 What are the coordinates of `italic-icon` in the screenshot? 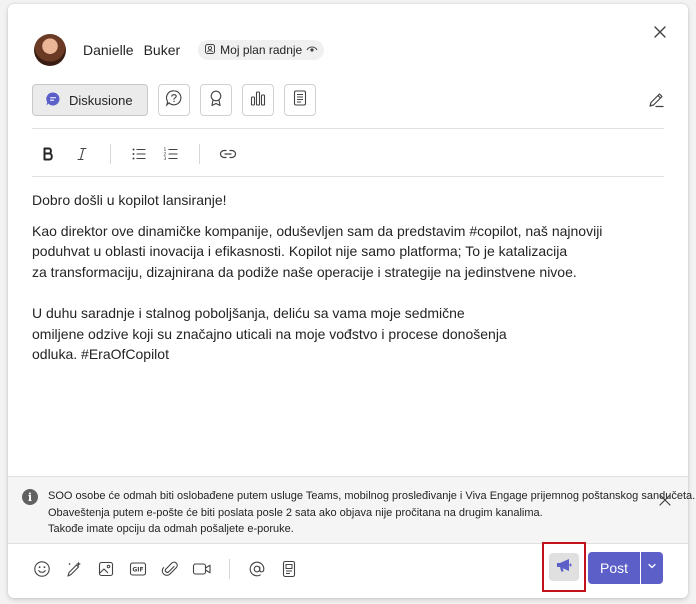 It's located at (82, 154).